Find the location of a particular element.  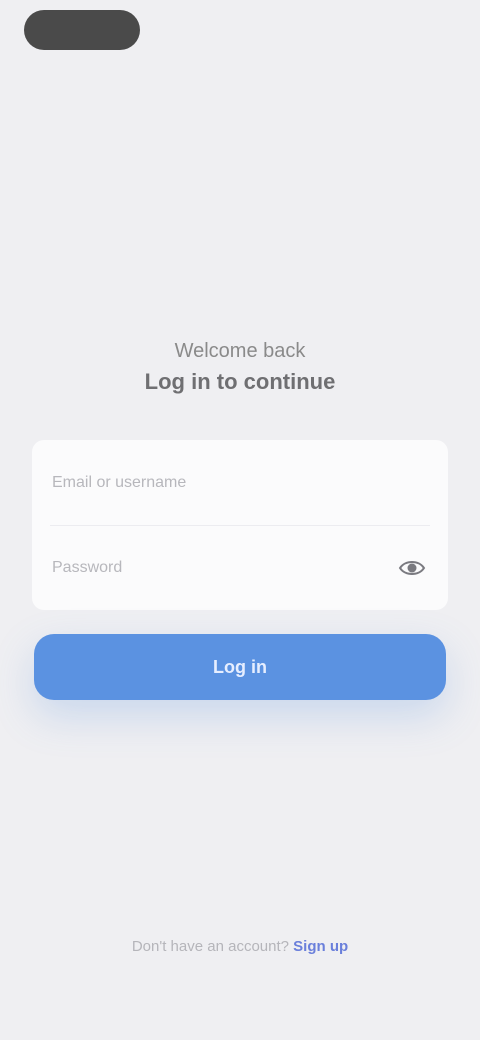

email-field-container is located at coordinates (240, 482).